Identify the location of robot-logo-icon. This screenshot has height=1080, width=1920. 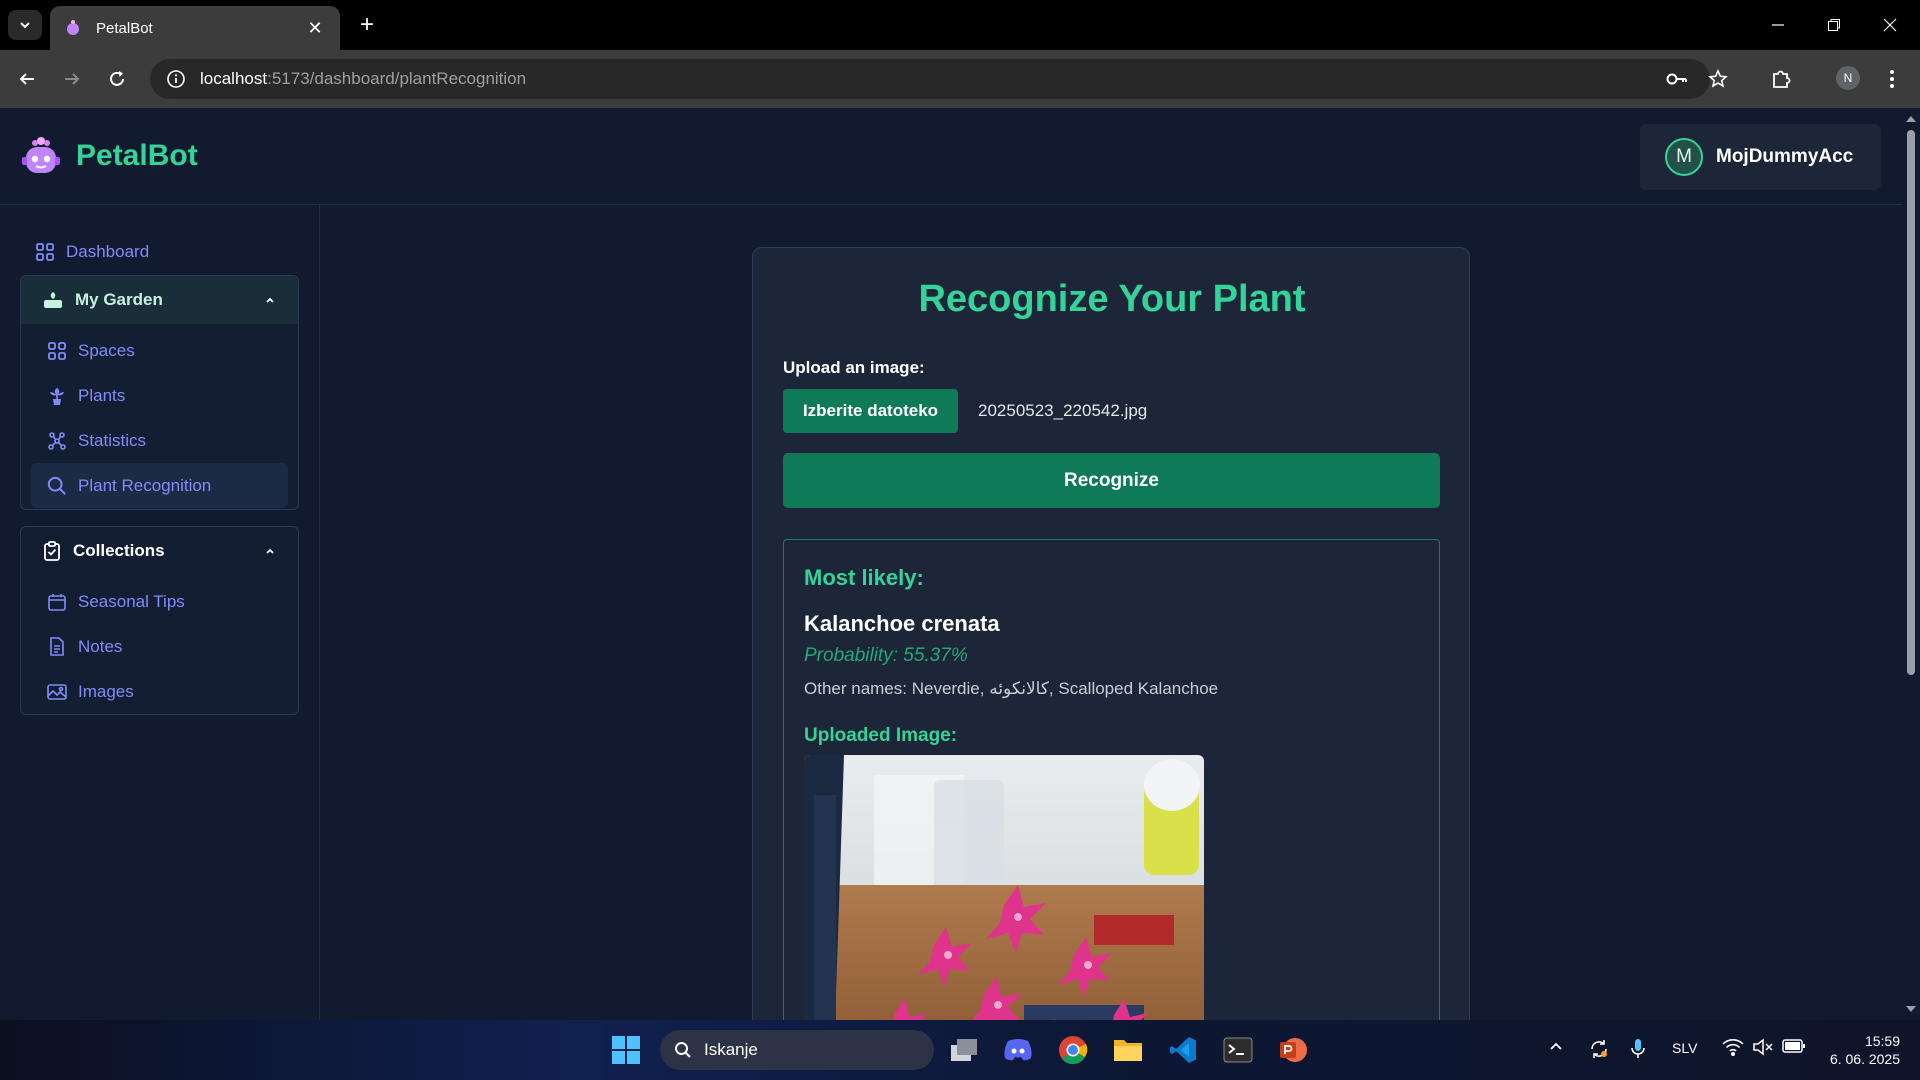
(41, 155).